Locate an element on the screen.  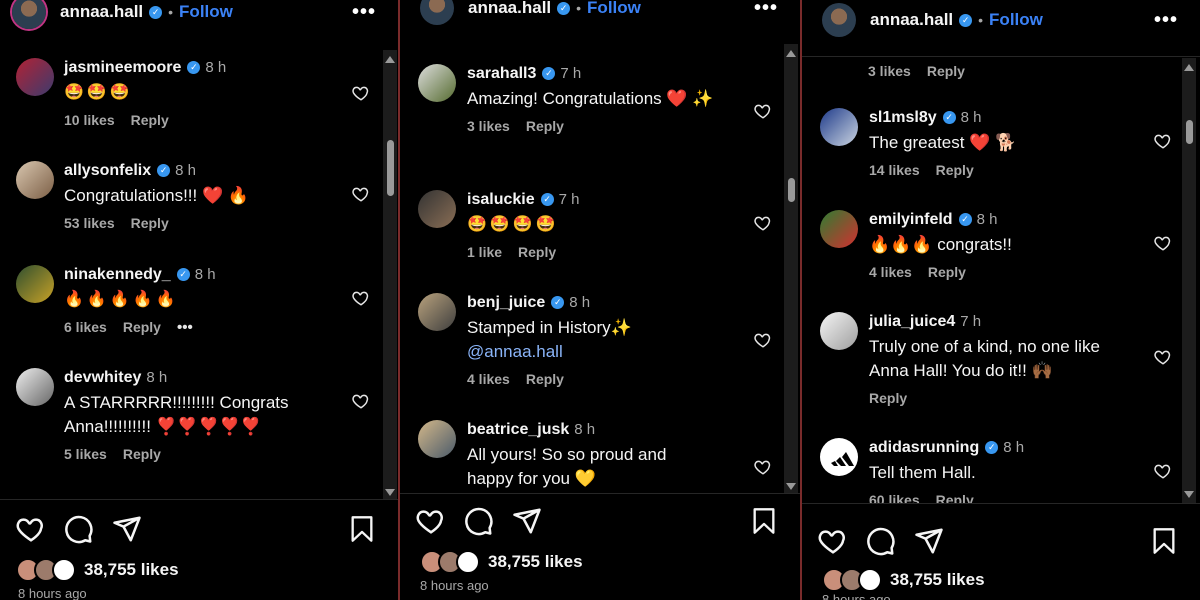
comment-likes: 53 likes is located at coordinates (89, 223).